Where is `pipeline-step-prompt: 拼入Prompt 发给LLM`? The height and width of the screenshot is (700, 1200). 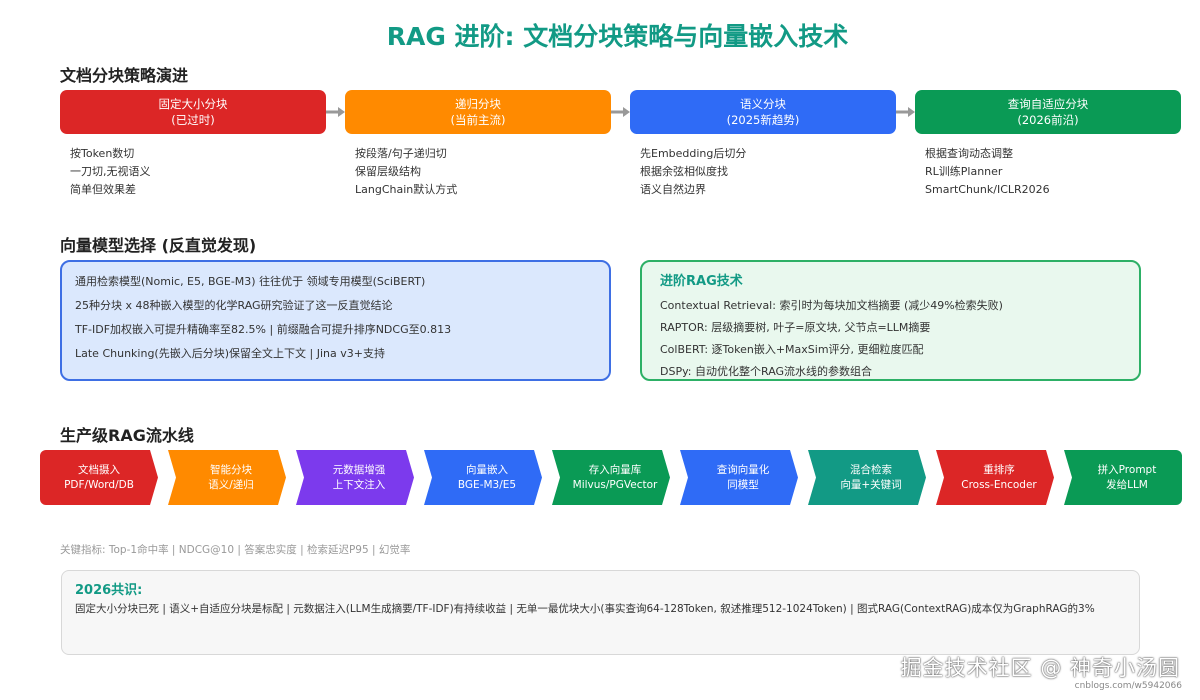
pipeline-step-prompt: 拼入Prompt 发给LLM is located at coordinates (1123, 477).